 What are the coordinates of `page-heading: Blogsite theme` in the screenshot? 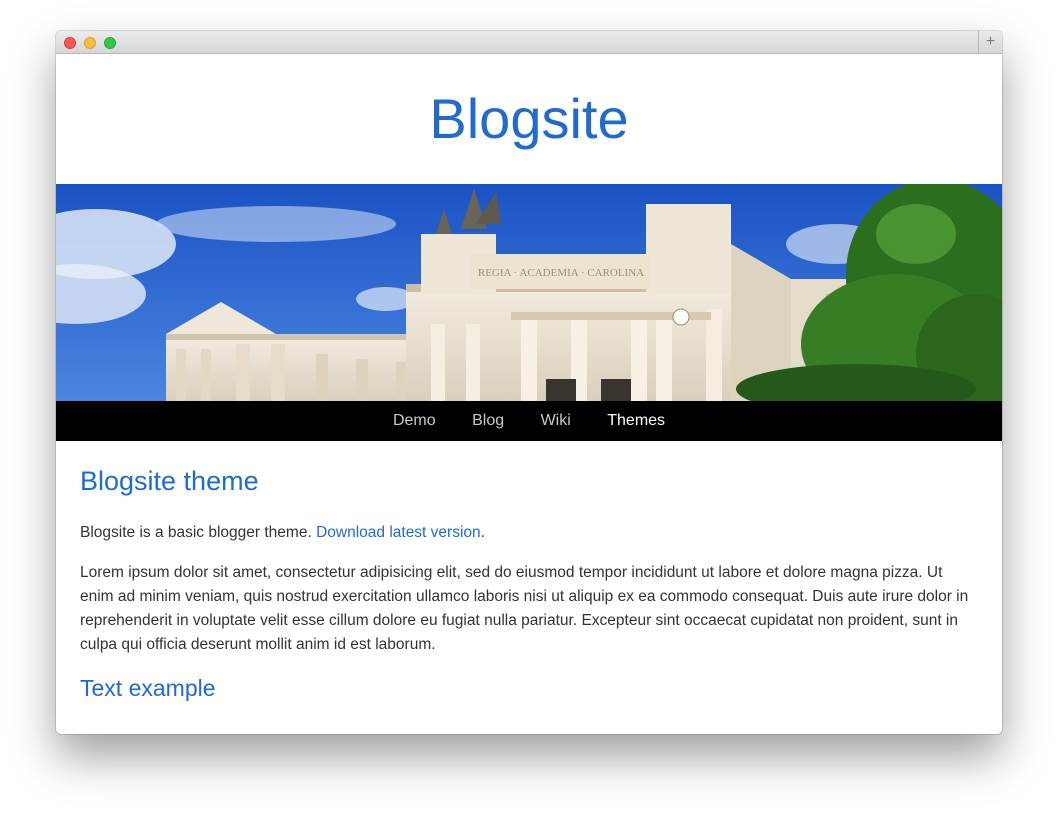 It's located at (169, 481).